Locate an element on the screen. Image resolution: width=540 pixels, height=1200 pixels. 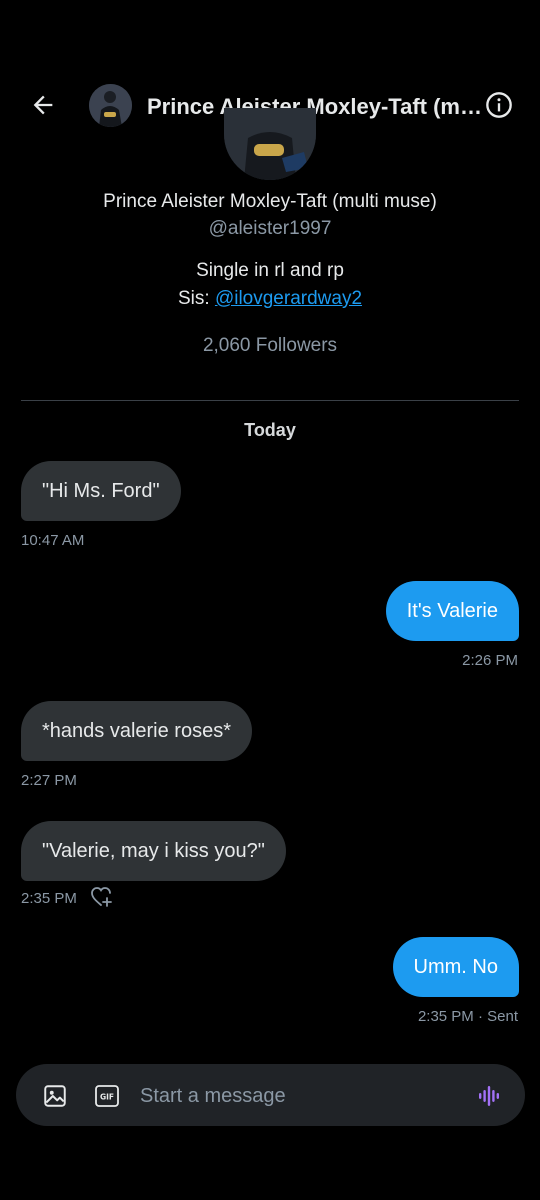
bio-prefix: Sis: is located at coordinates (196, 298).